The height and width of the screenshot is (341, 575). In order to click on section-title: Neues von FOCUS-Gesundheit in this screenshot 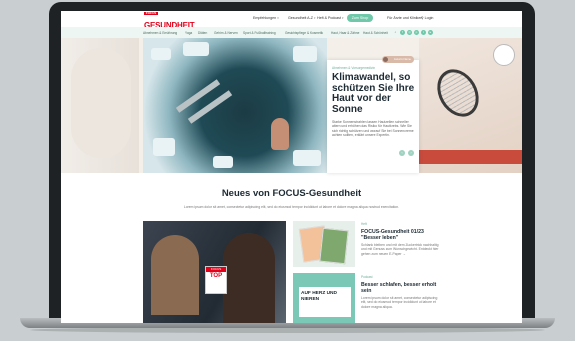, I will do `click(291, 193)`.